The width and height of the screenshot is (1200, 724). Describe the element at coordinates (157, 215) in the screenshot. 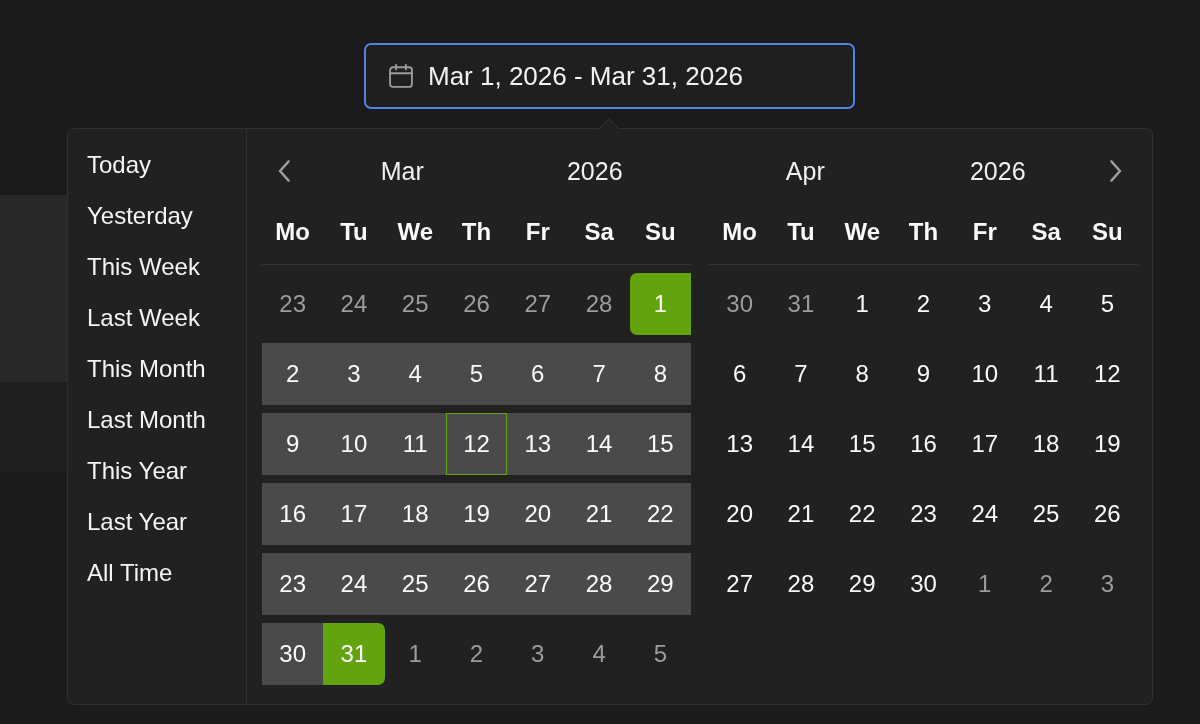

I see `preset-option: Yesterday` at that location.